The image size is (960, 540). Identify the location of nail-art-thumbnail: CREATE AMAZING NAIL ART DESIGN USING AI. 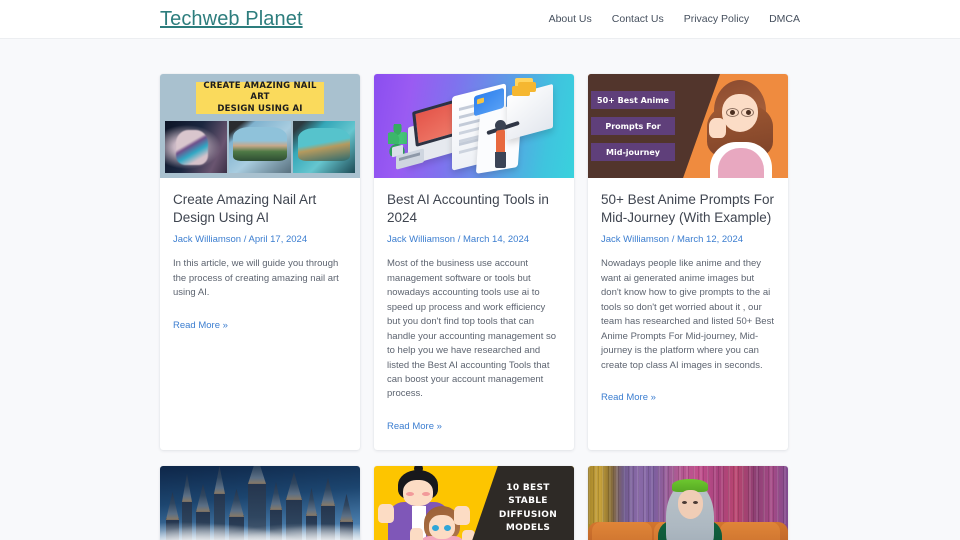
(260, 126).